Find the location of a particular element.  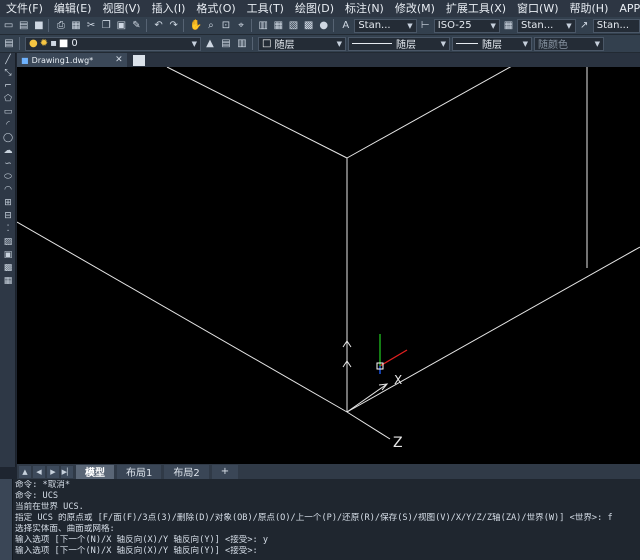

text-style-dropdown: Stan... ▼ is located at coordinates (385, 25).